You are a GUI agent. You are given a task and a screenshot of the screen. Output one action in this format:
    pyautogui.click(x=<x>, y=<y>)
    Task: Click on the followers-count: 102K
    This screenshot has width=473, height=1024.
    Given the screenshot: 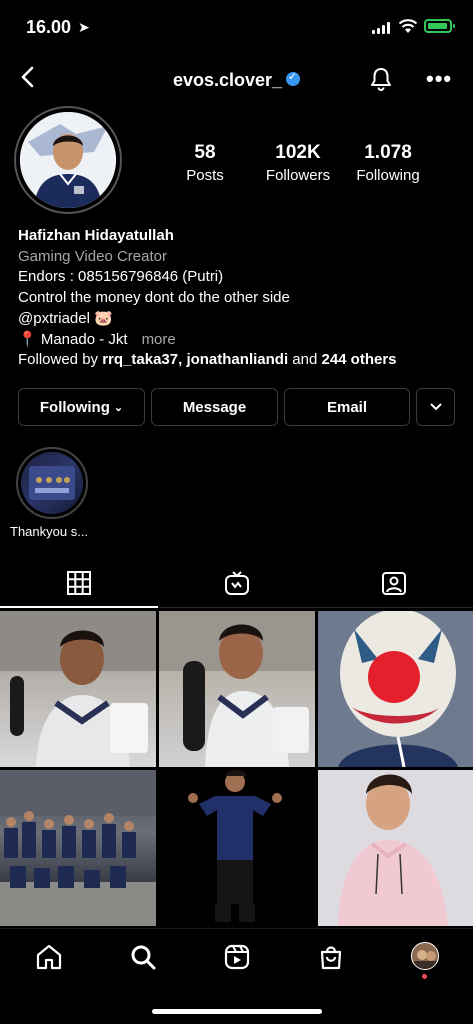 What is the action you would take?
    pyautogui.click(x=298, y=152)
    